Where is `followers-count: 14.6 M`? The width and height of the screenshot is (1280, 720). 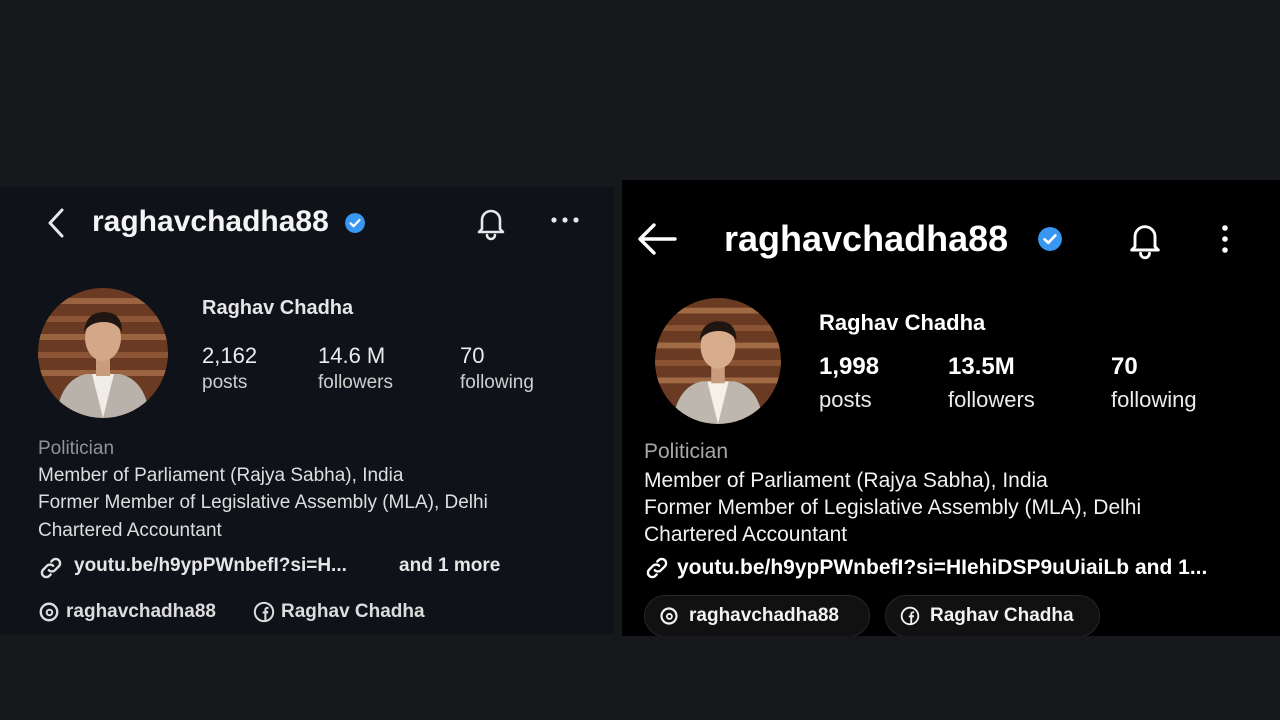
followers-count: 14.6 M is located at coordinates (351, 356).